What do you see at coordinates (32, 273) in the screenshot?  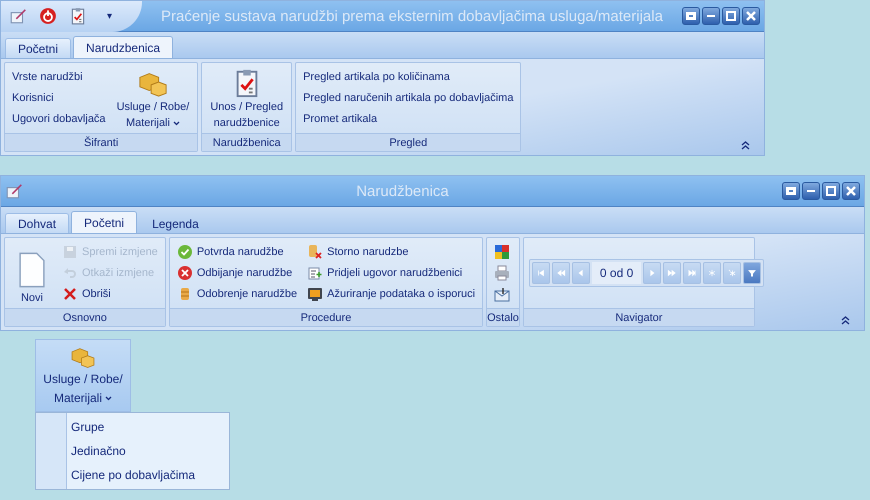 I see `ribbon-large-button: Novi` at bounding box center [32, 273].